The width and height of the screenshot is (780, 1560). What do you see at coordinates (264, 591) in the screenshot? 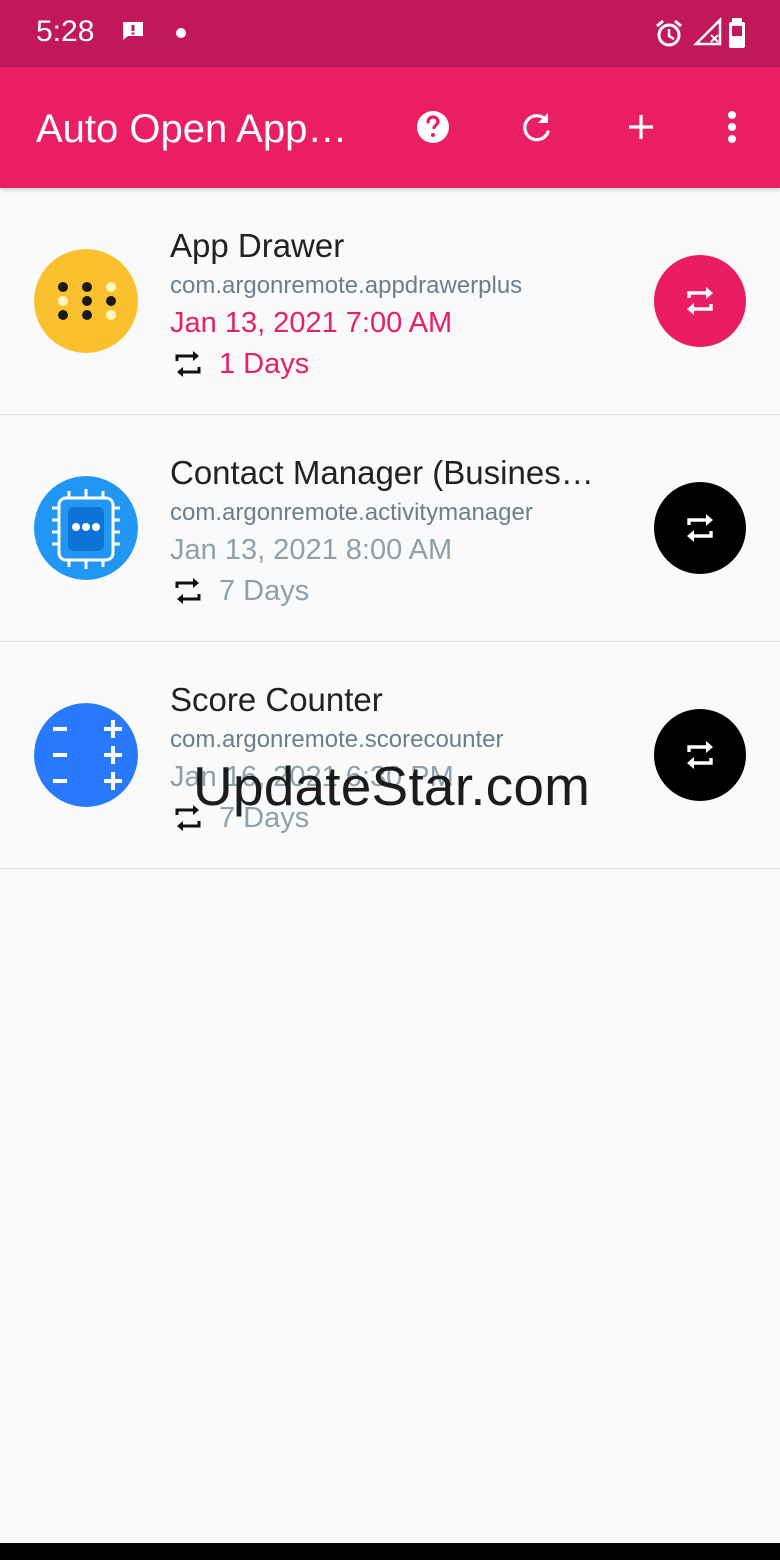
I see `interval-value: 7 Days` at bounding box center [264, 591].